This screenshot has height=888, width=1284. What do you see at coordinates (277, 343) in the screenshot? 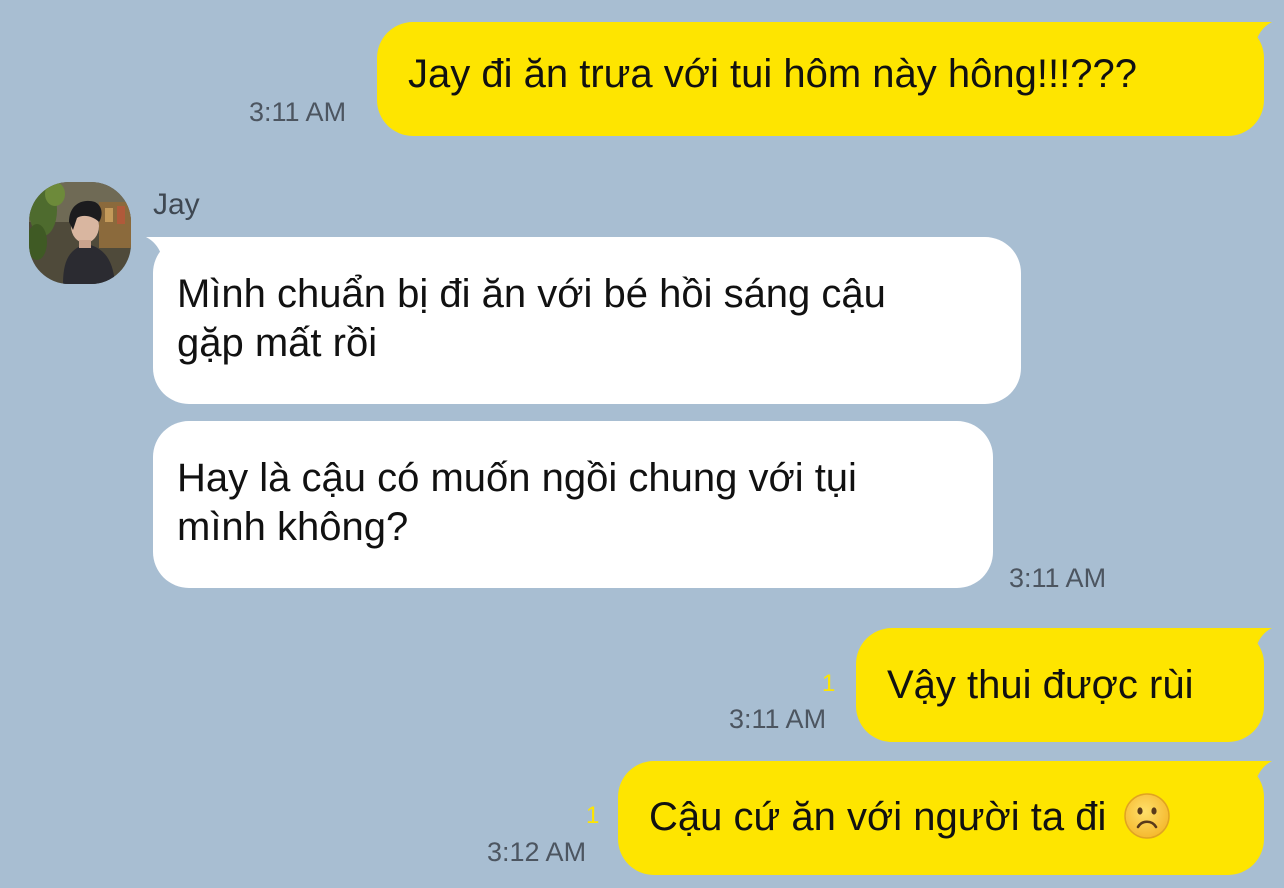
I see `message-text-line: gặp mất rồi` at bounding box center [277, 343].